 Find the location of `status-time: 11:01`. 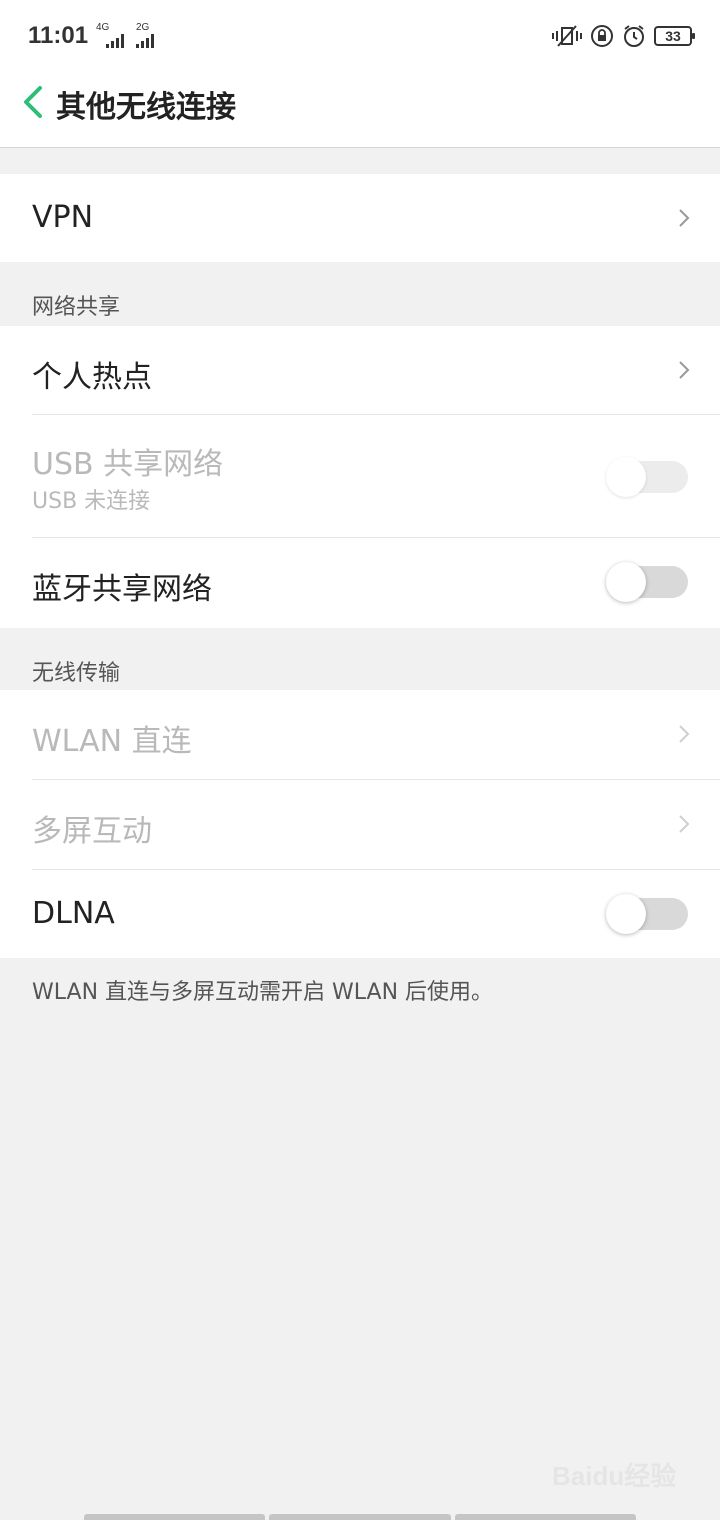

status-time: 11:01 is located at coordinates (58, 35).